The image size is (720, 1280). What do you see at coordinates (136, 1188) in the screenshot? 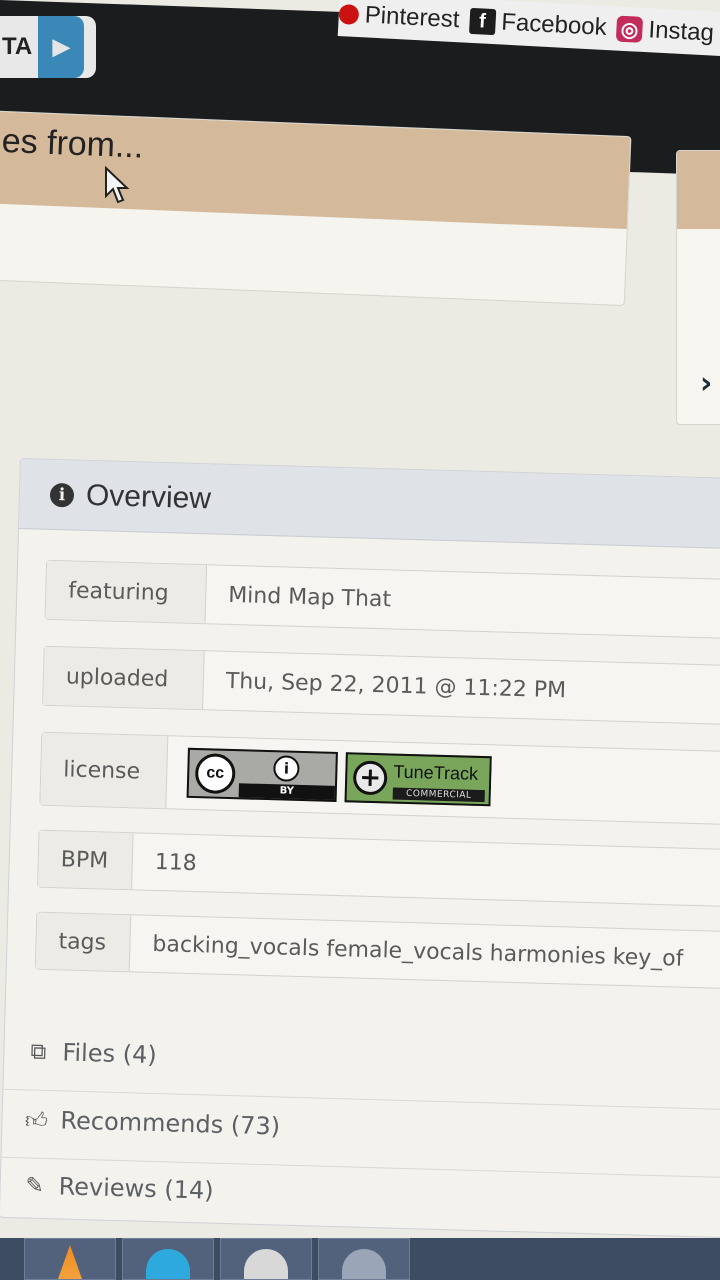
I see `reviews-label: Reviews (14)` at bounding box center [136, 1188].